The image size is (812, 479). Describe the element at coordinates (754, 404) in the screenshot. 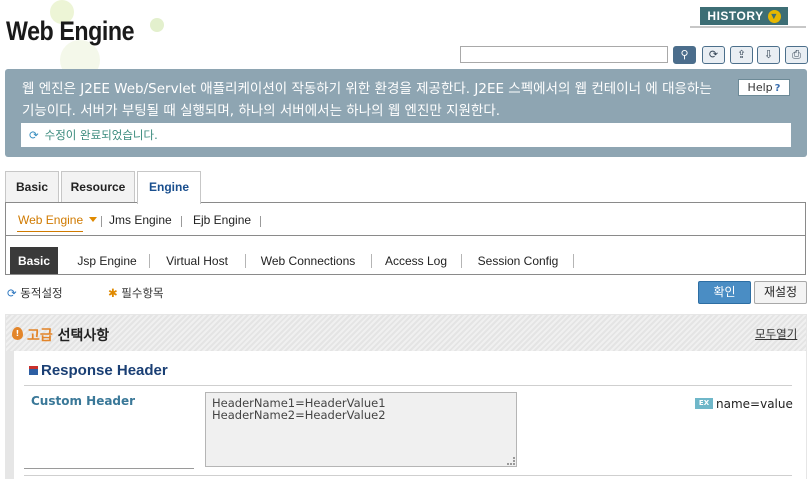

I see `example-text: name=value` at that location.